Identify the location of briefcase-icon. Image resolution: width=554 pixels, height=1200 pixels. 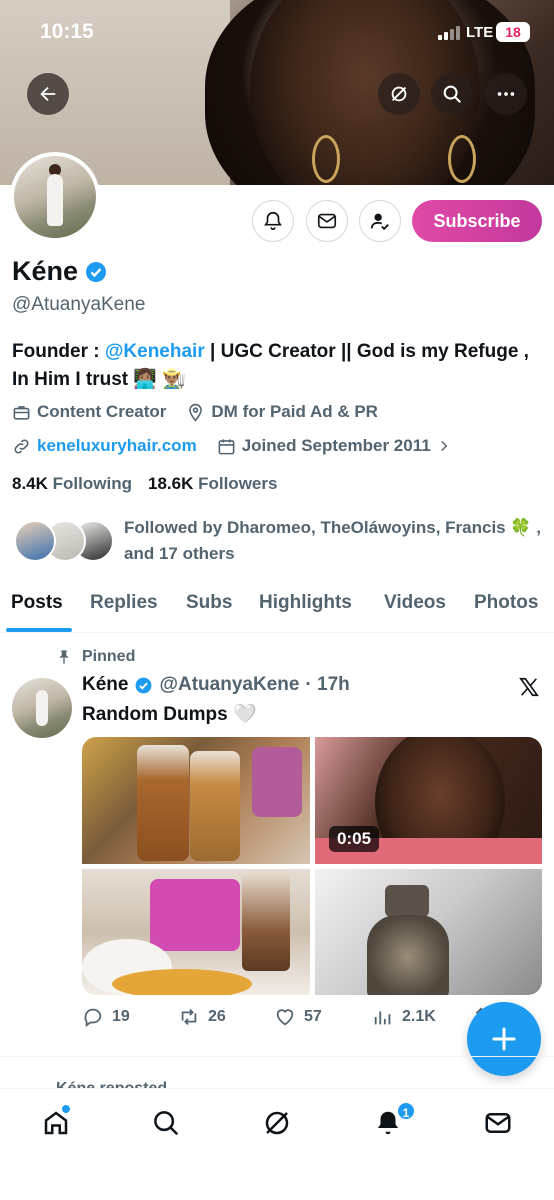
(21, 412).